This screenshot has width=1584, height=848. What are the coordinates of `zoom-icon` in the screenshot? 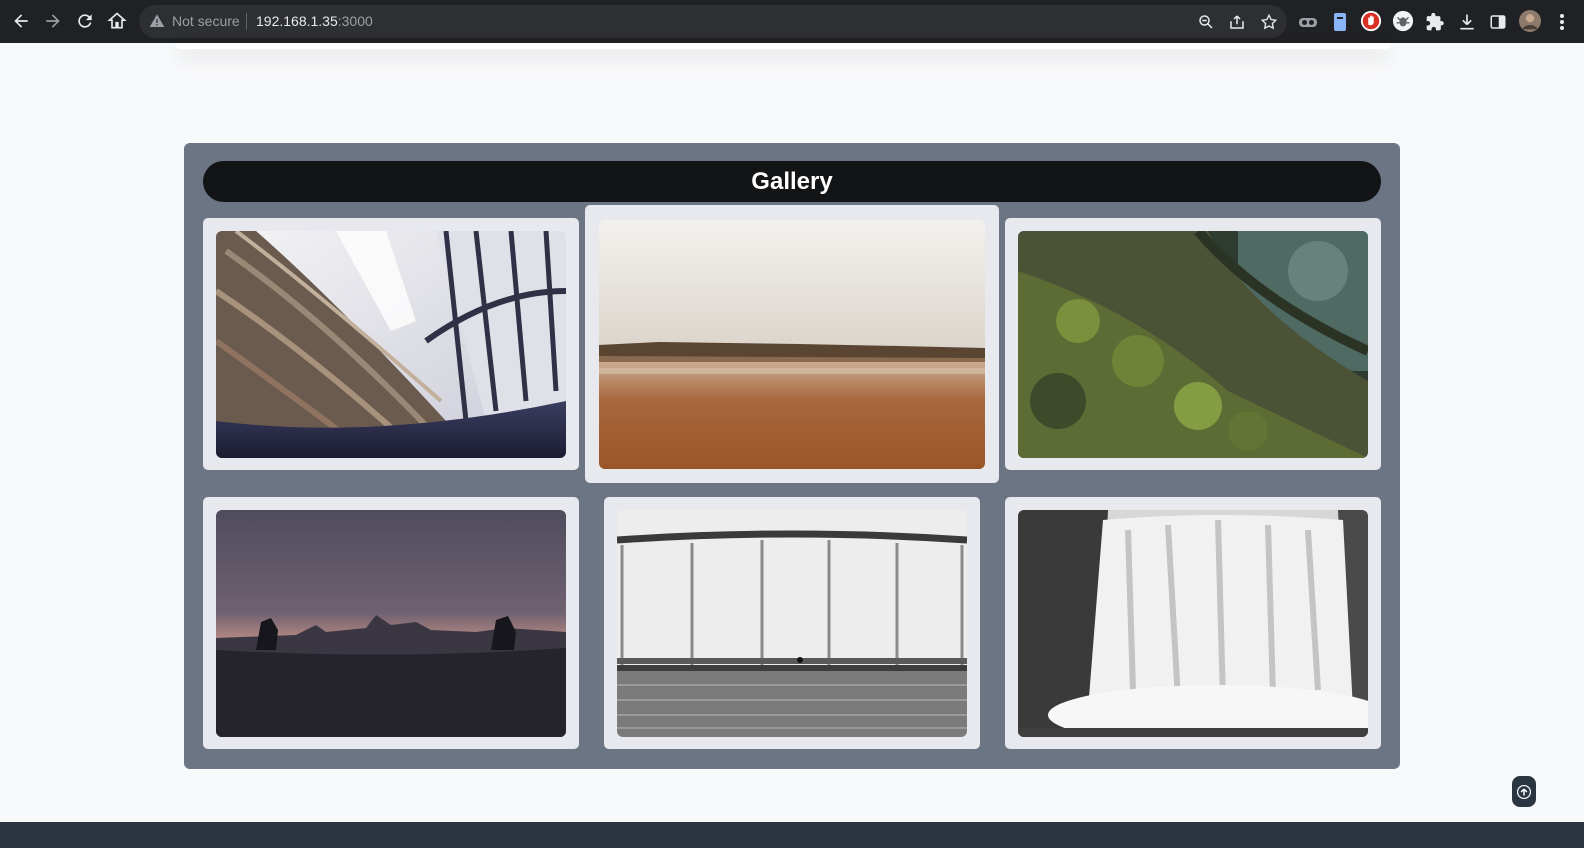 It's located at (1206, 22).